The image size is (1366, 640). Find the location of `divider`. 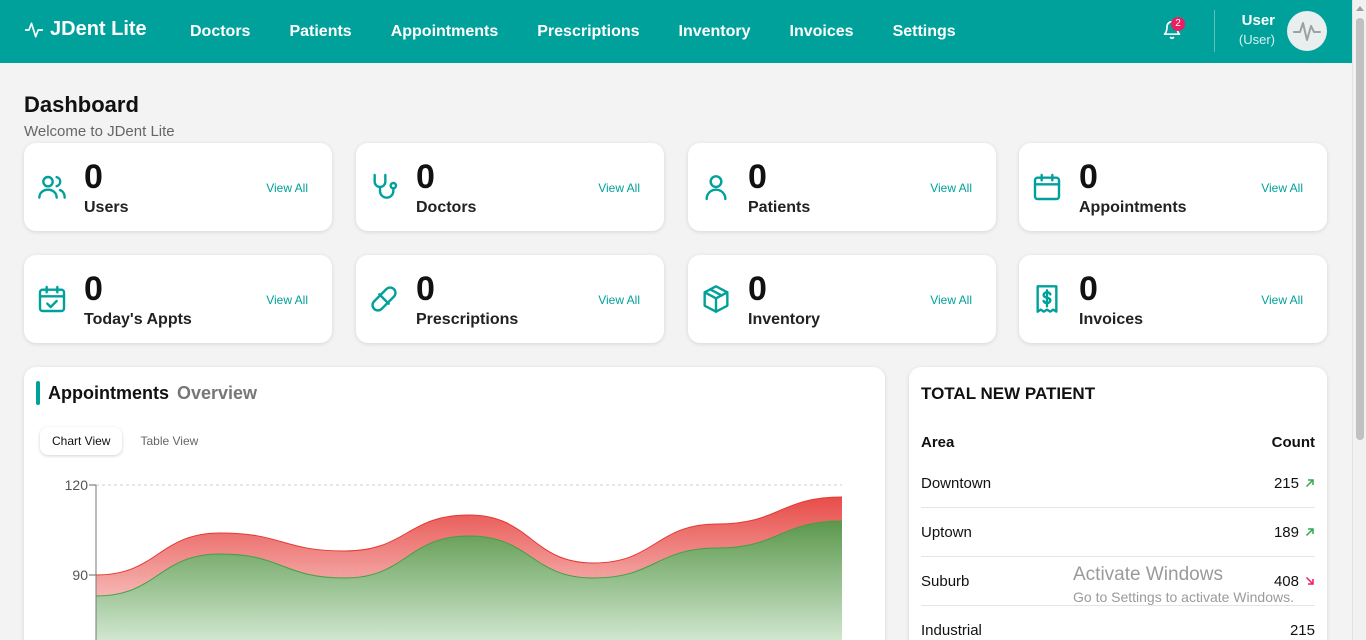

divider is located at coordinates (1214, 31).